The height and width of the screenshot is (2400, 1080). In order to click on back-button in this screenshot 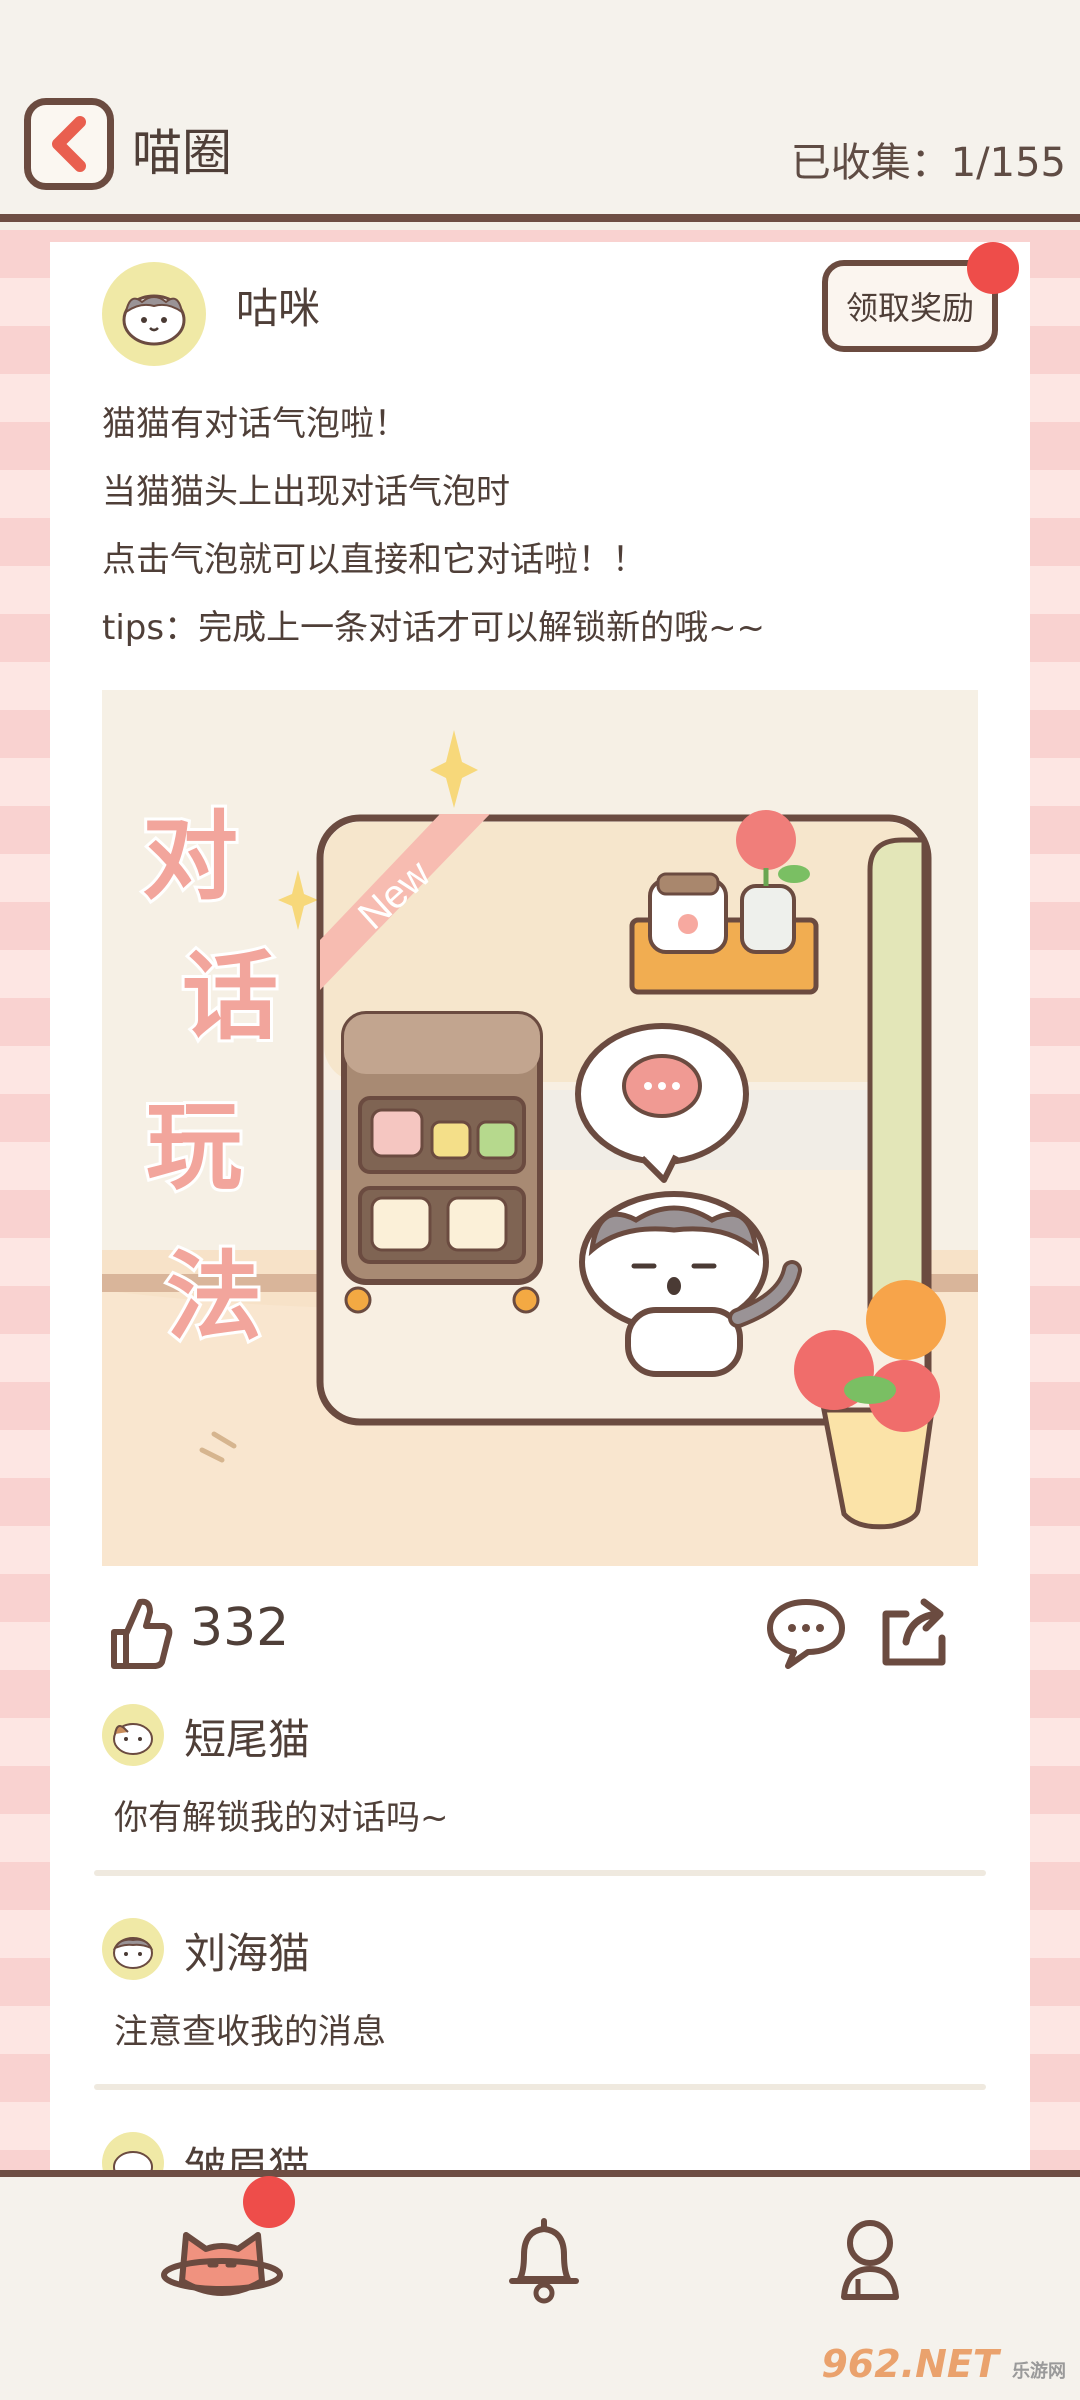, I will do `click(69, 144)`.